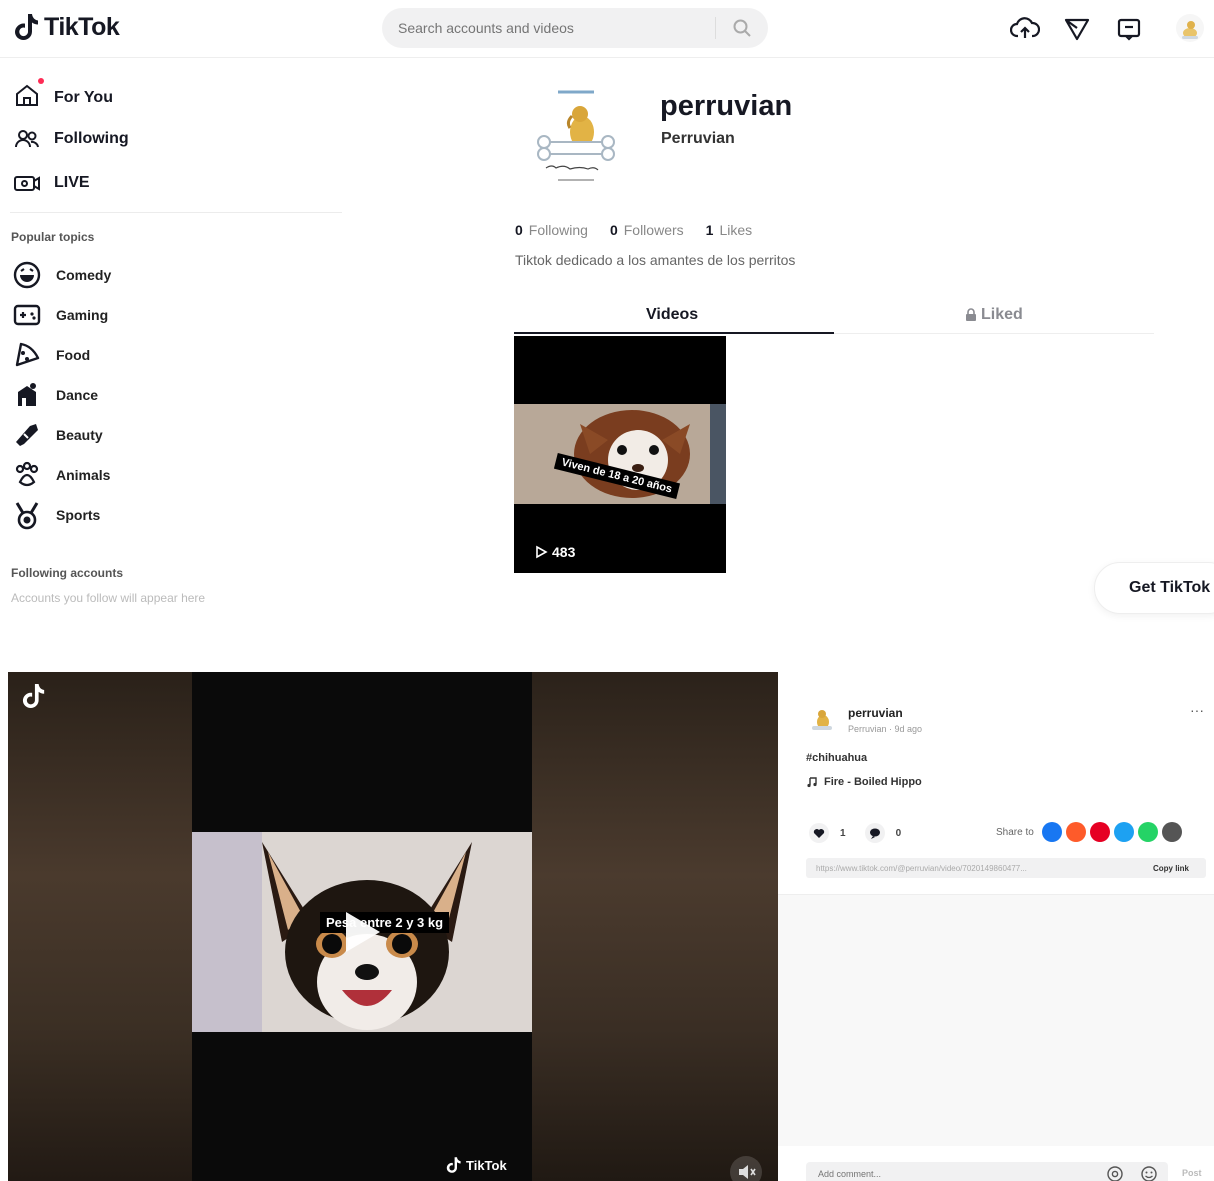  Describe the element at coordinates (1051, 832) in the screenshot. I see `facebook-icon` at that location.